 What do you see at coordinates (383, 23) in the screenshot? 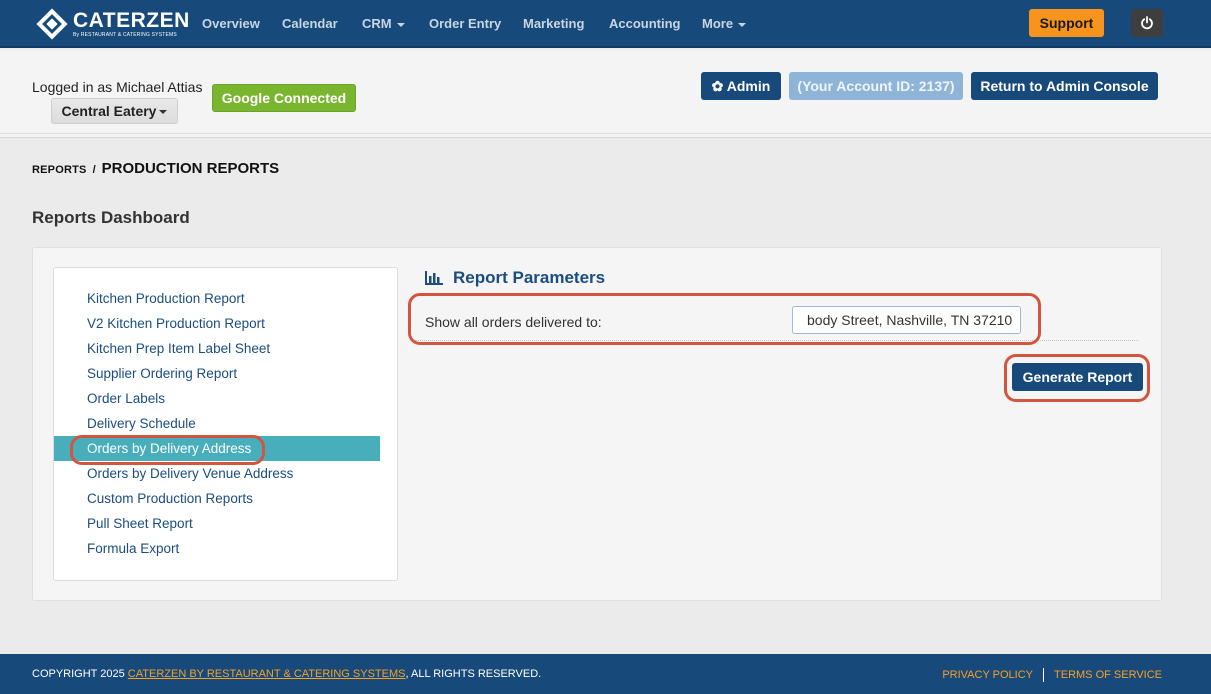
I see `nav-crm: CRM` at bounding box center [383, 23].